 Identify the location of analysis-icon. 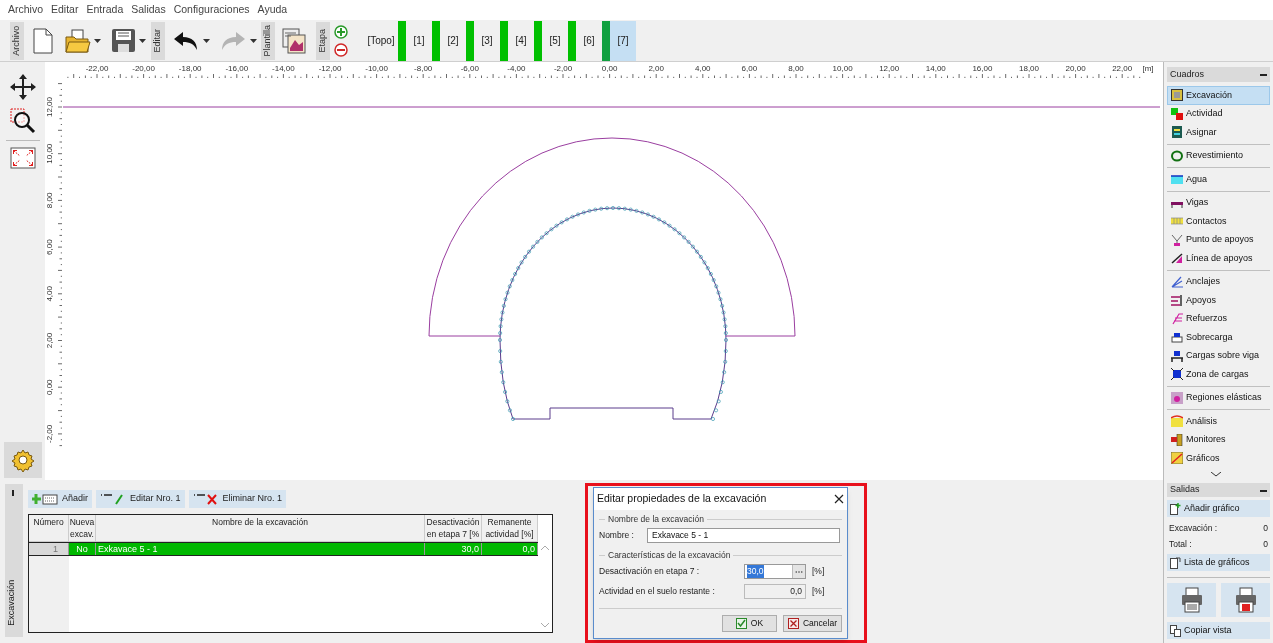
(1177, 421).